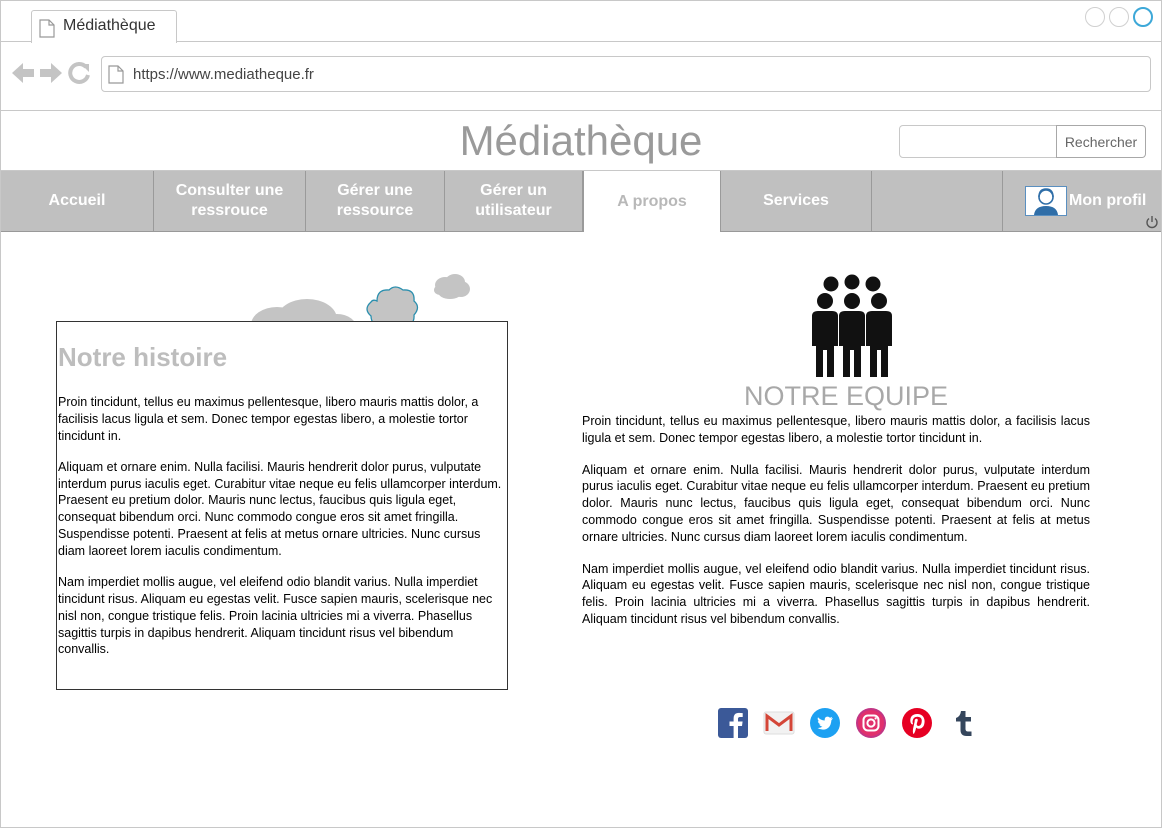 Image resolution: width=1164 pixels, height=828 pixels. What do you see at coordinates (109, 25) in the screenshot?
I see `tab-title: Médiathèque` at bounding box center [109, 25].